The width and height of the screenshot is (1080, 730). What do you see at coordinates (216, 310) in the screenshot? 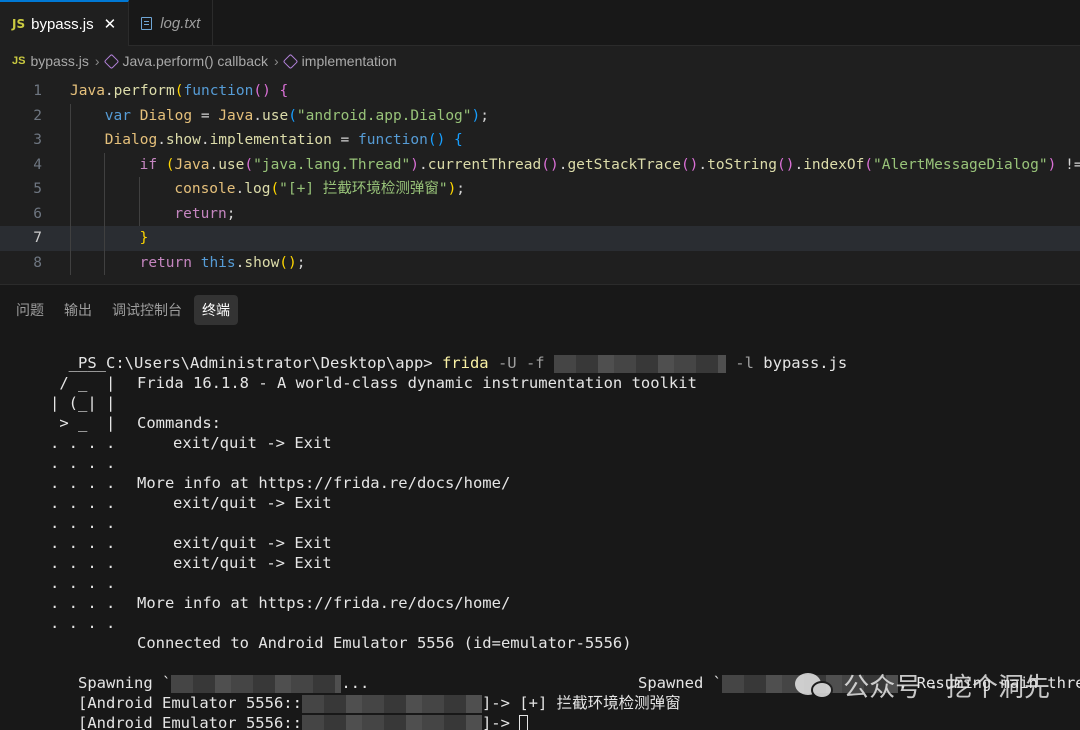
I see `tab-terminal: 终端` at bounding box center [216, 310].